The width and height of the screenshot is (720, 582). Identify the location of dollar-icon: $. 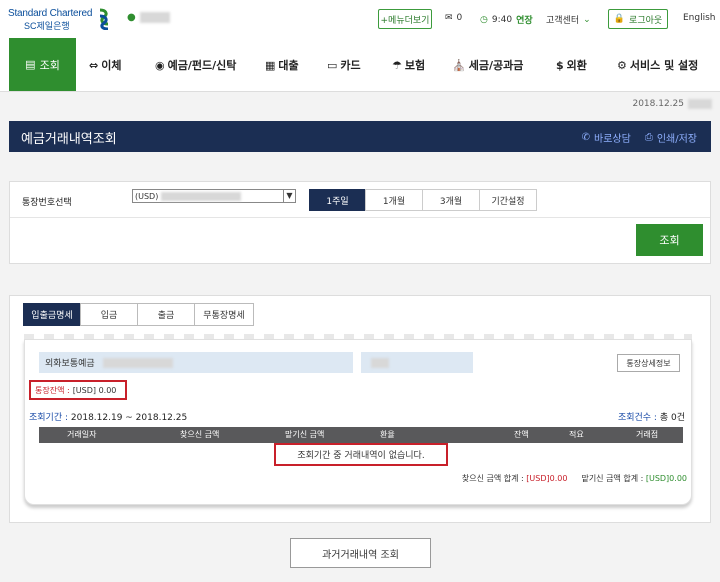
(560, 65).